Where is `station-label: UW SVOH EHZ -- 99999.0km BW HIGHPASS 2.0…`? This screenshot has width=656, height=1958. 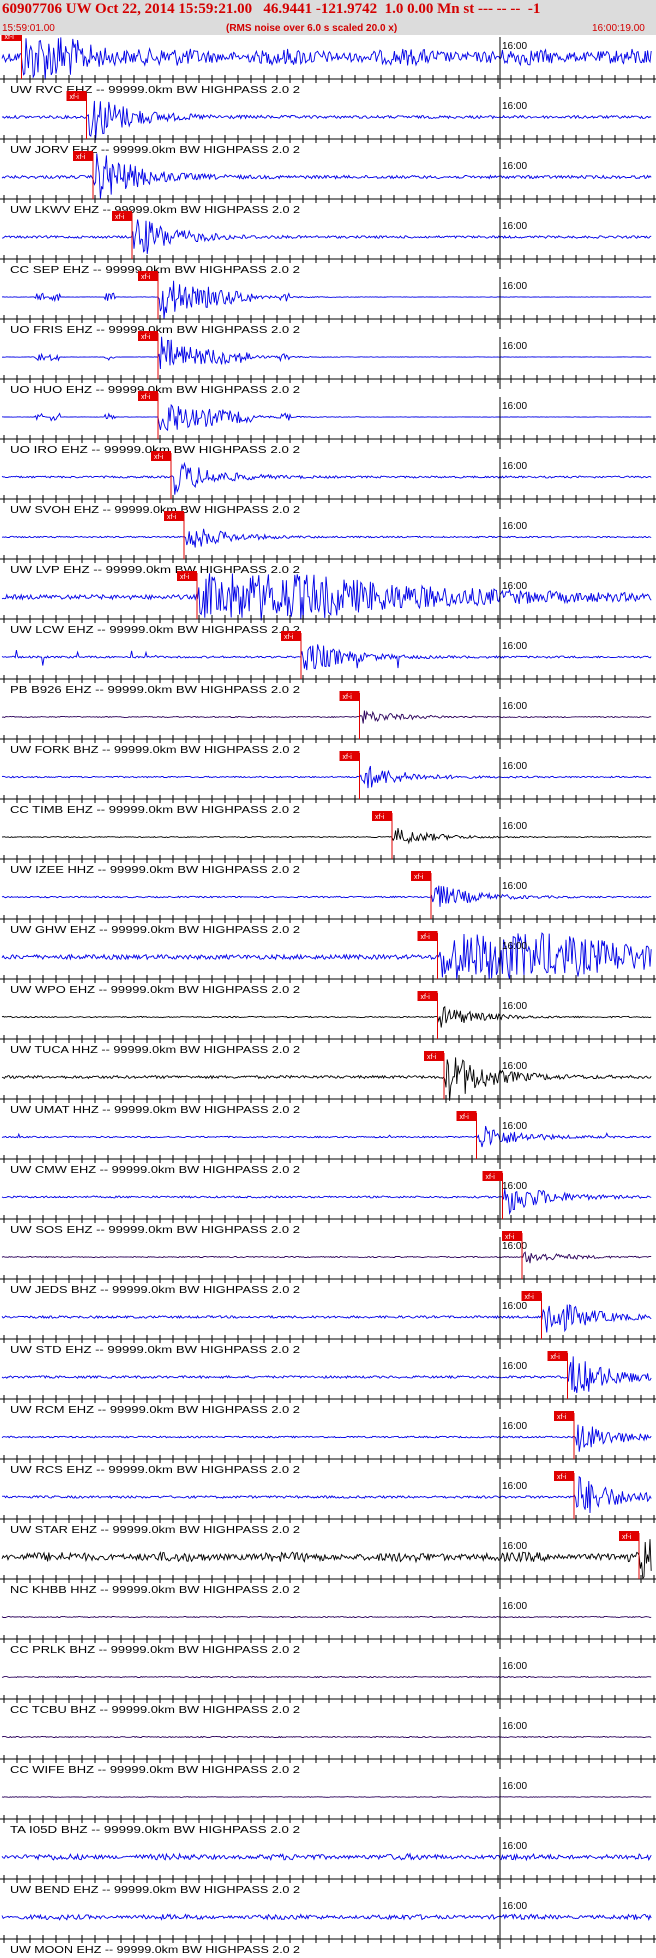 station-label: UW SVOH EHZ -- 99999.0km BW HIGHPASS 2.0… is located at coordinates (155, 510).